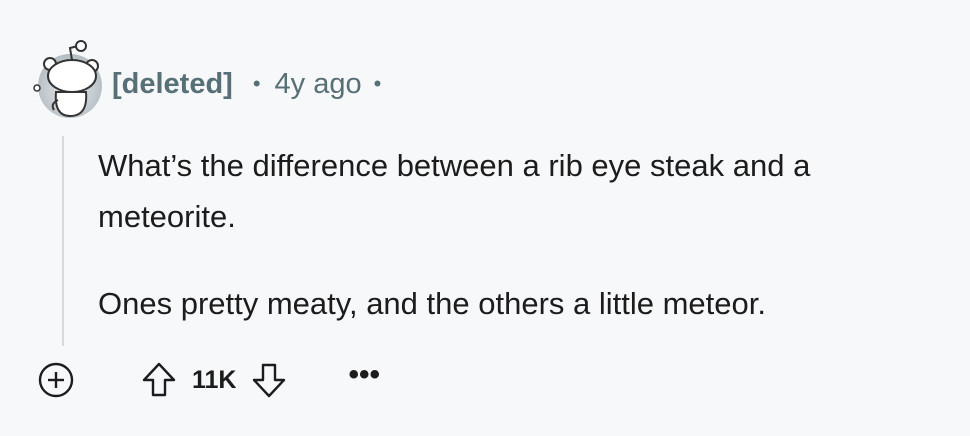  What do you see at coordinates (63, 241) in the screenshot?
I see `thread-line` at bounding box center [63, 241].